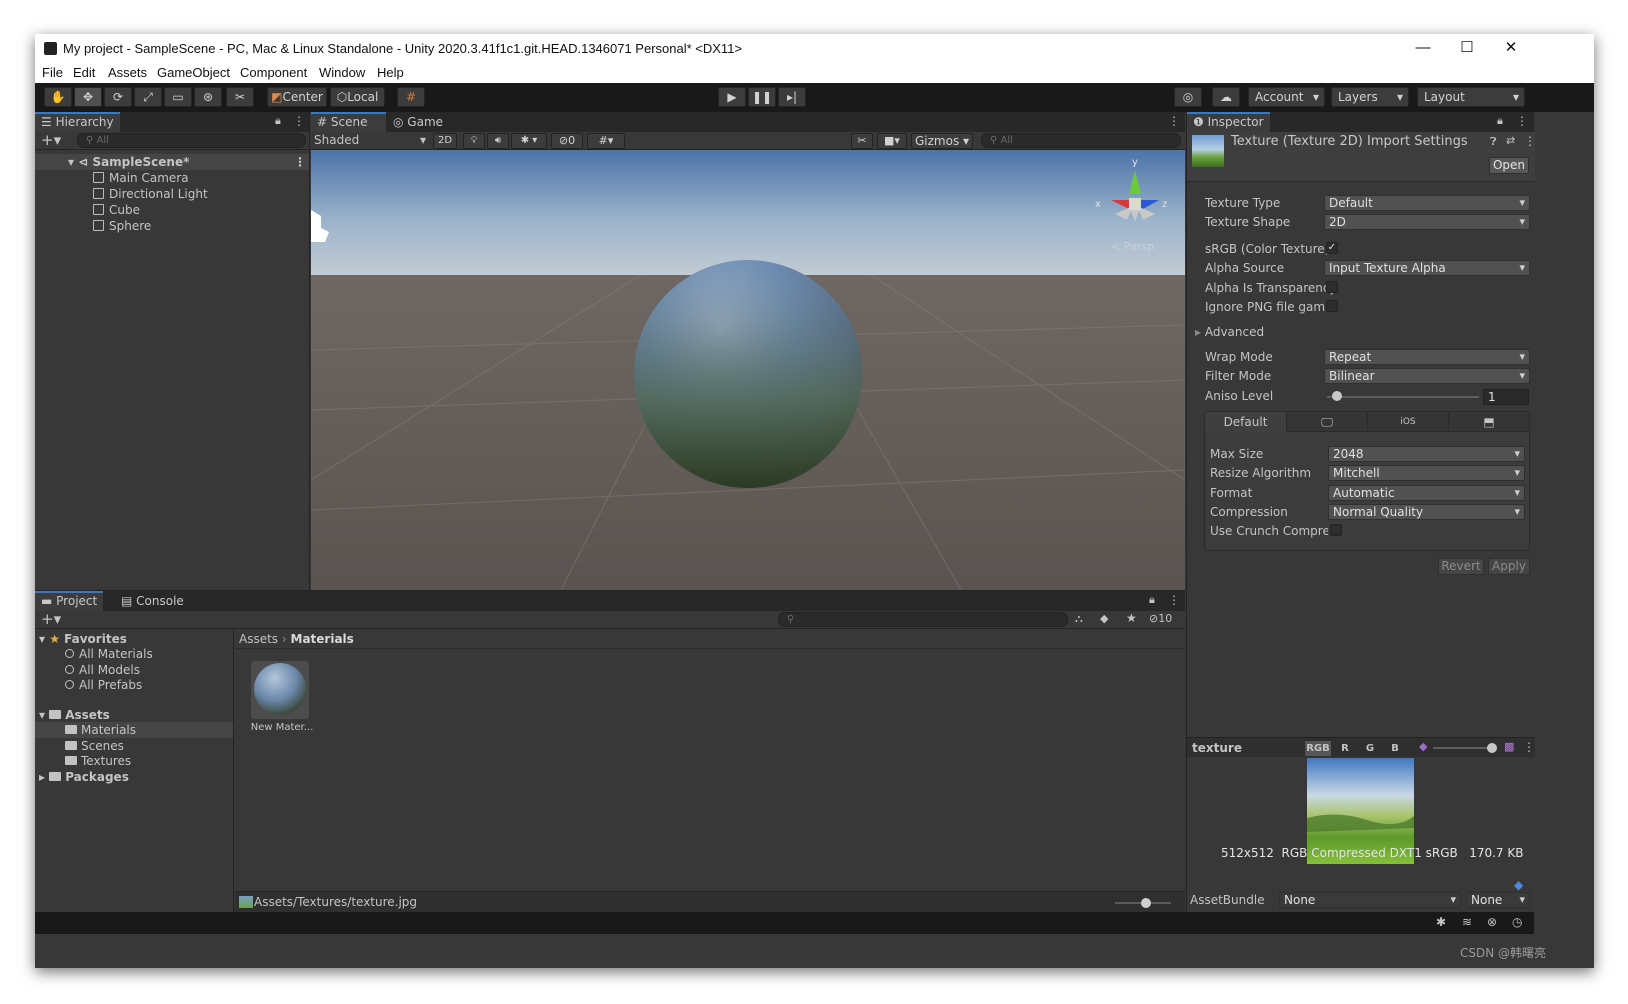  I want to click on label-tag-icon: ◆, so click(1518, 885).